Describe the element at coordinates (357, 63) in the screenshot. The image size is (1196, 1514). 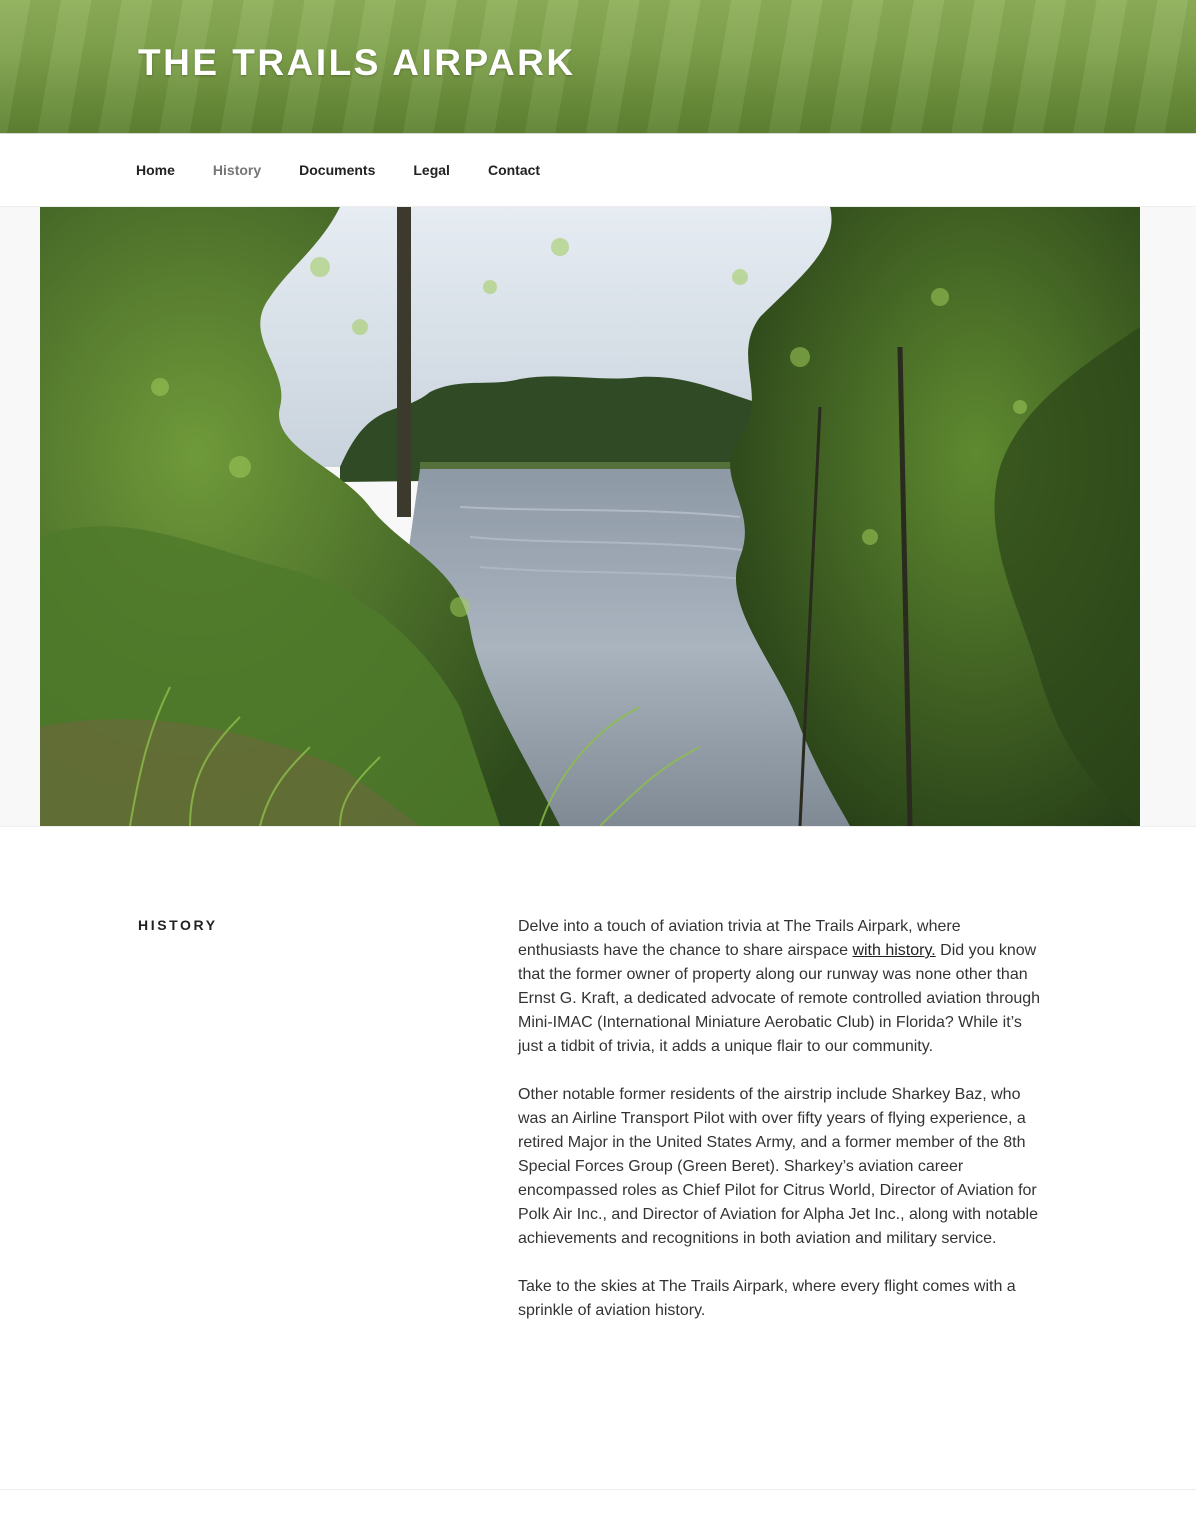
I see `site-title: THE TRAILS AIRPARK` at that location.